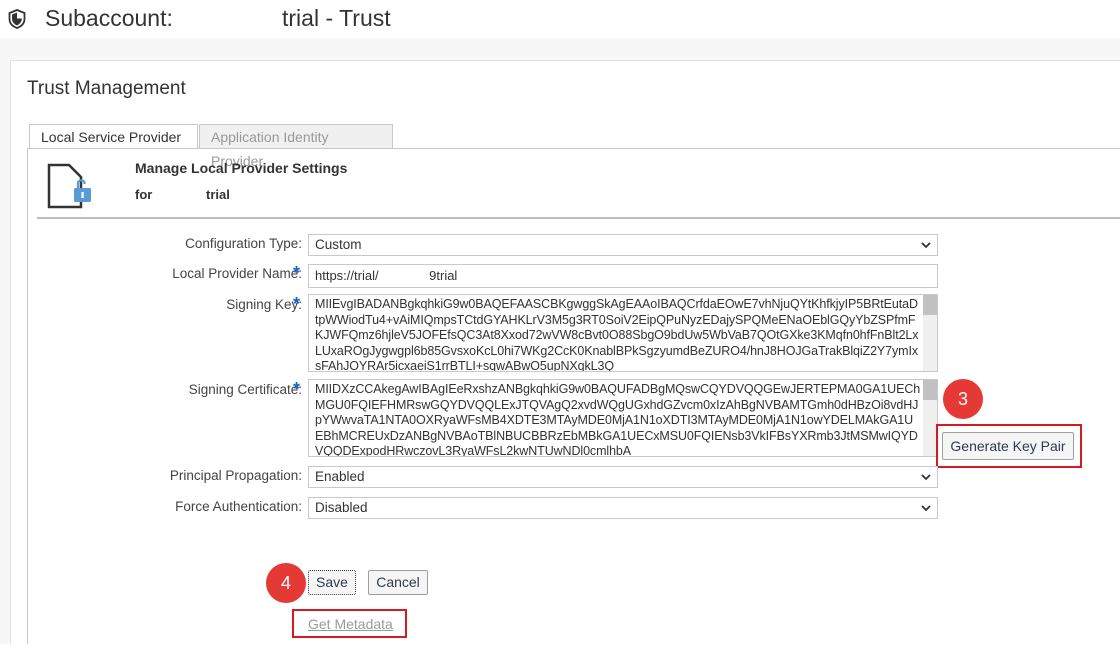 This screenshot has height=645, width=1120. I want to click on local-provider-name-value: https://trial/ 9trial, so click(386, 275).